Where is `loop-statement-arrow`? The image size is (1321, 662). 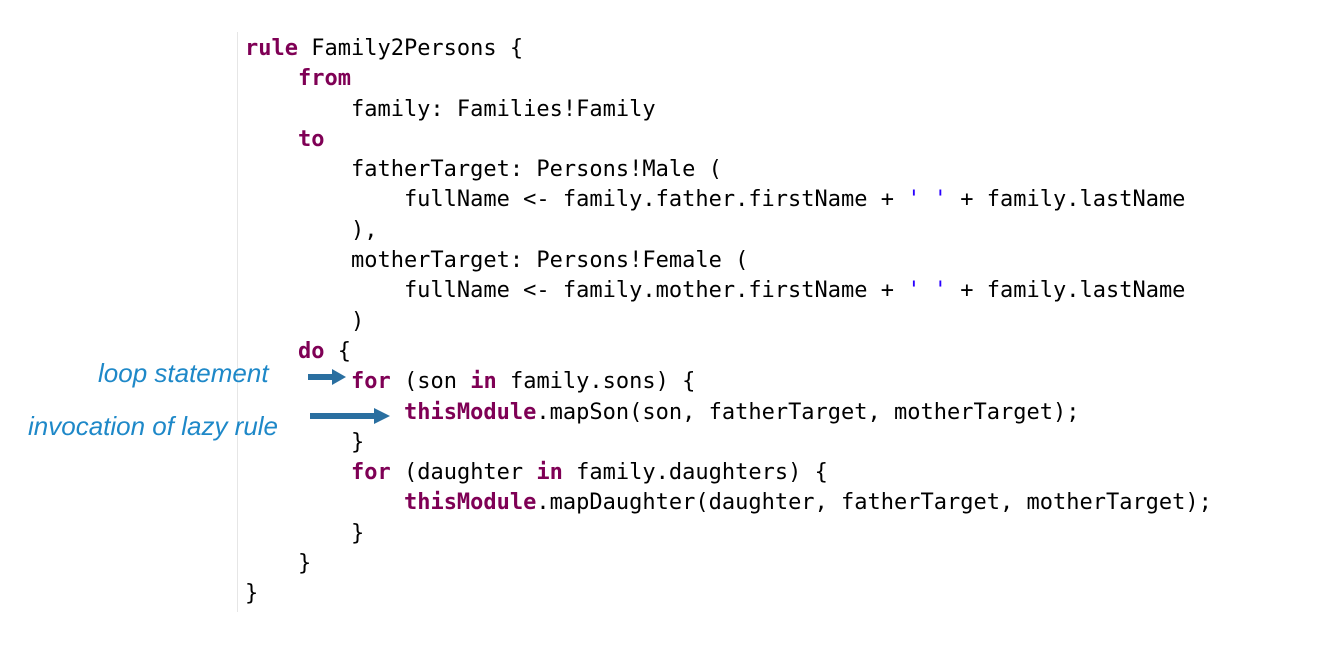 loop-statement-arrow is located at coordinates (327, 377).